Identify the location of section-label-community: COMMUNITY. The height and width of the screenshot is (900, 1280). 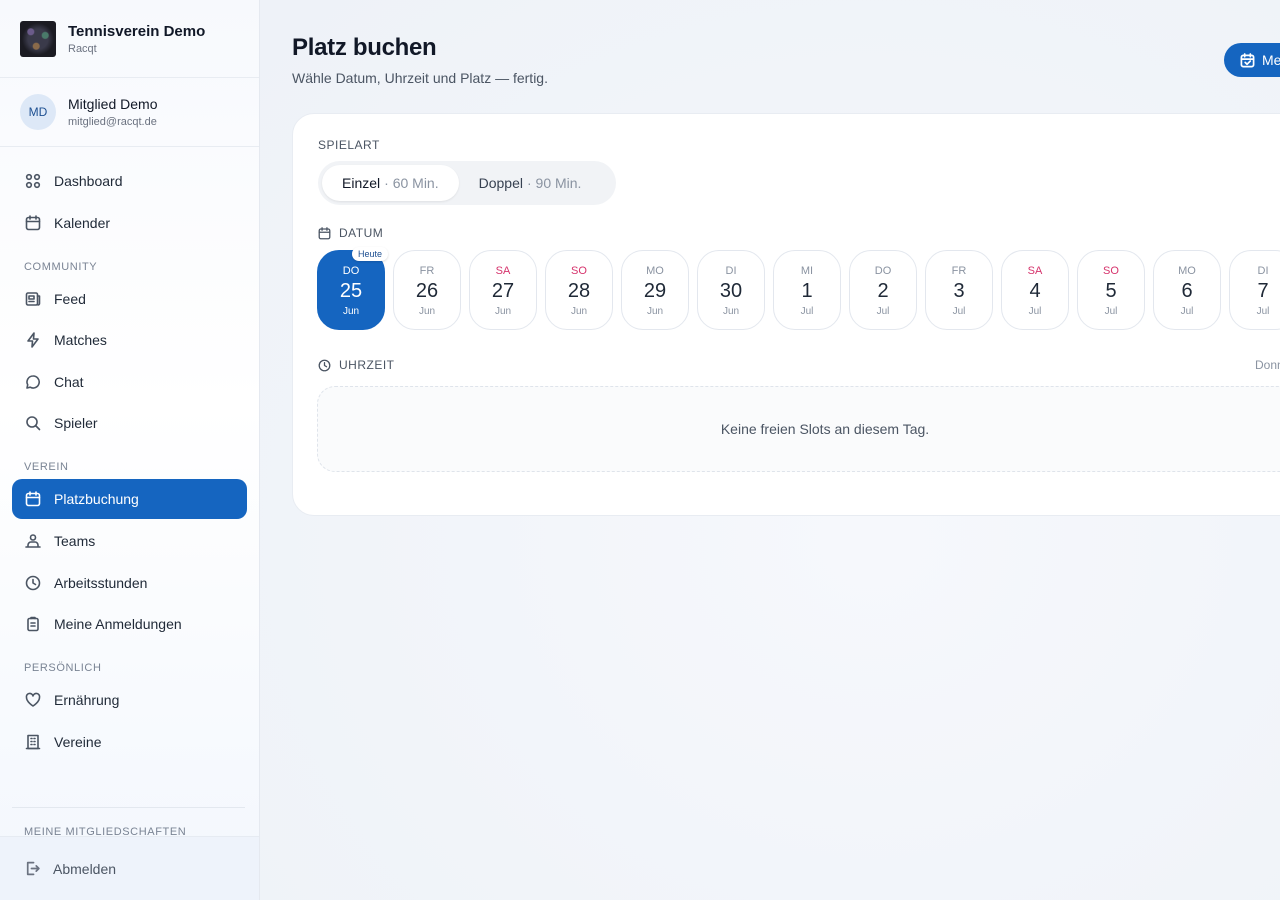
(61, 266).